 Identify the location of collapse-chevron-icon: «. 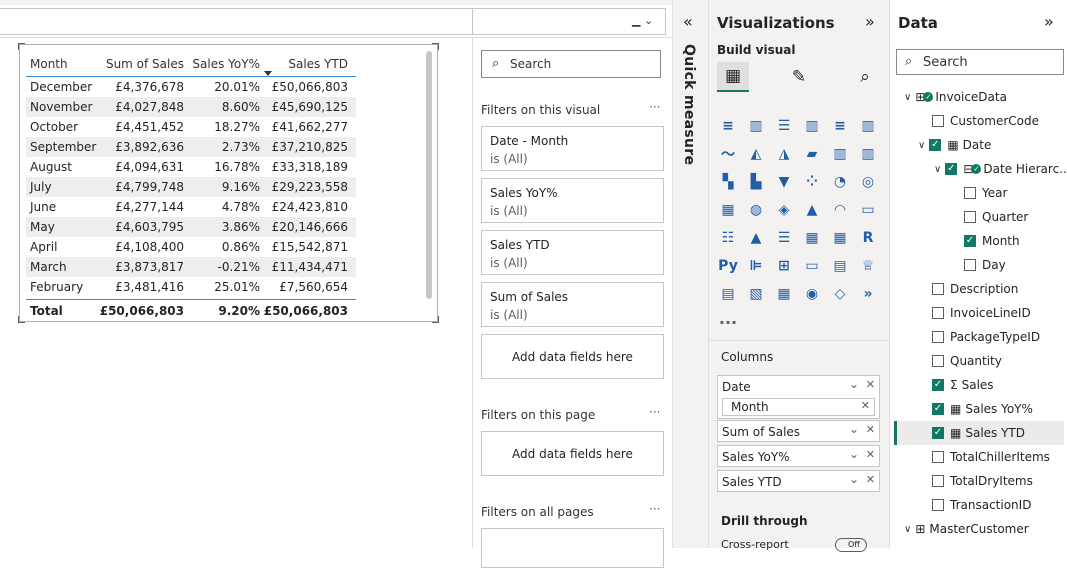
(688, 21).